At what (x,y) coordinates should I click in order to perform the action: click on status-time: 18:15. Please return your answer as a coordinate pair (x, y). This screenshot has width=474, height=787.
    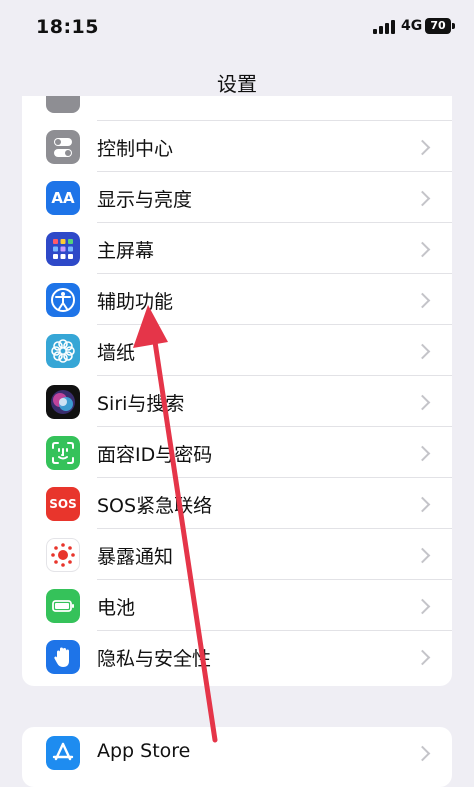
    Looking at the image, I should click on (67, 27).